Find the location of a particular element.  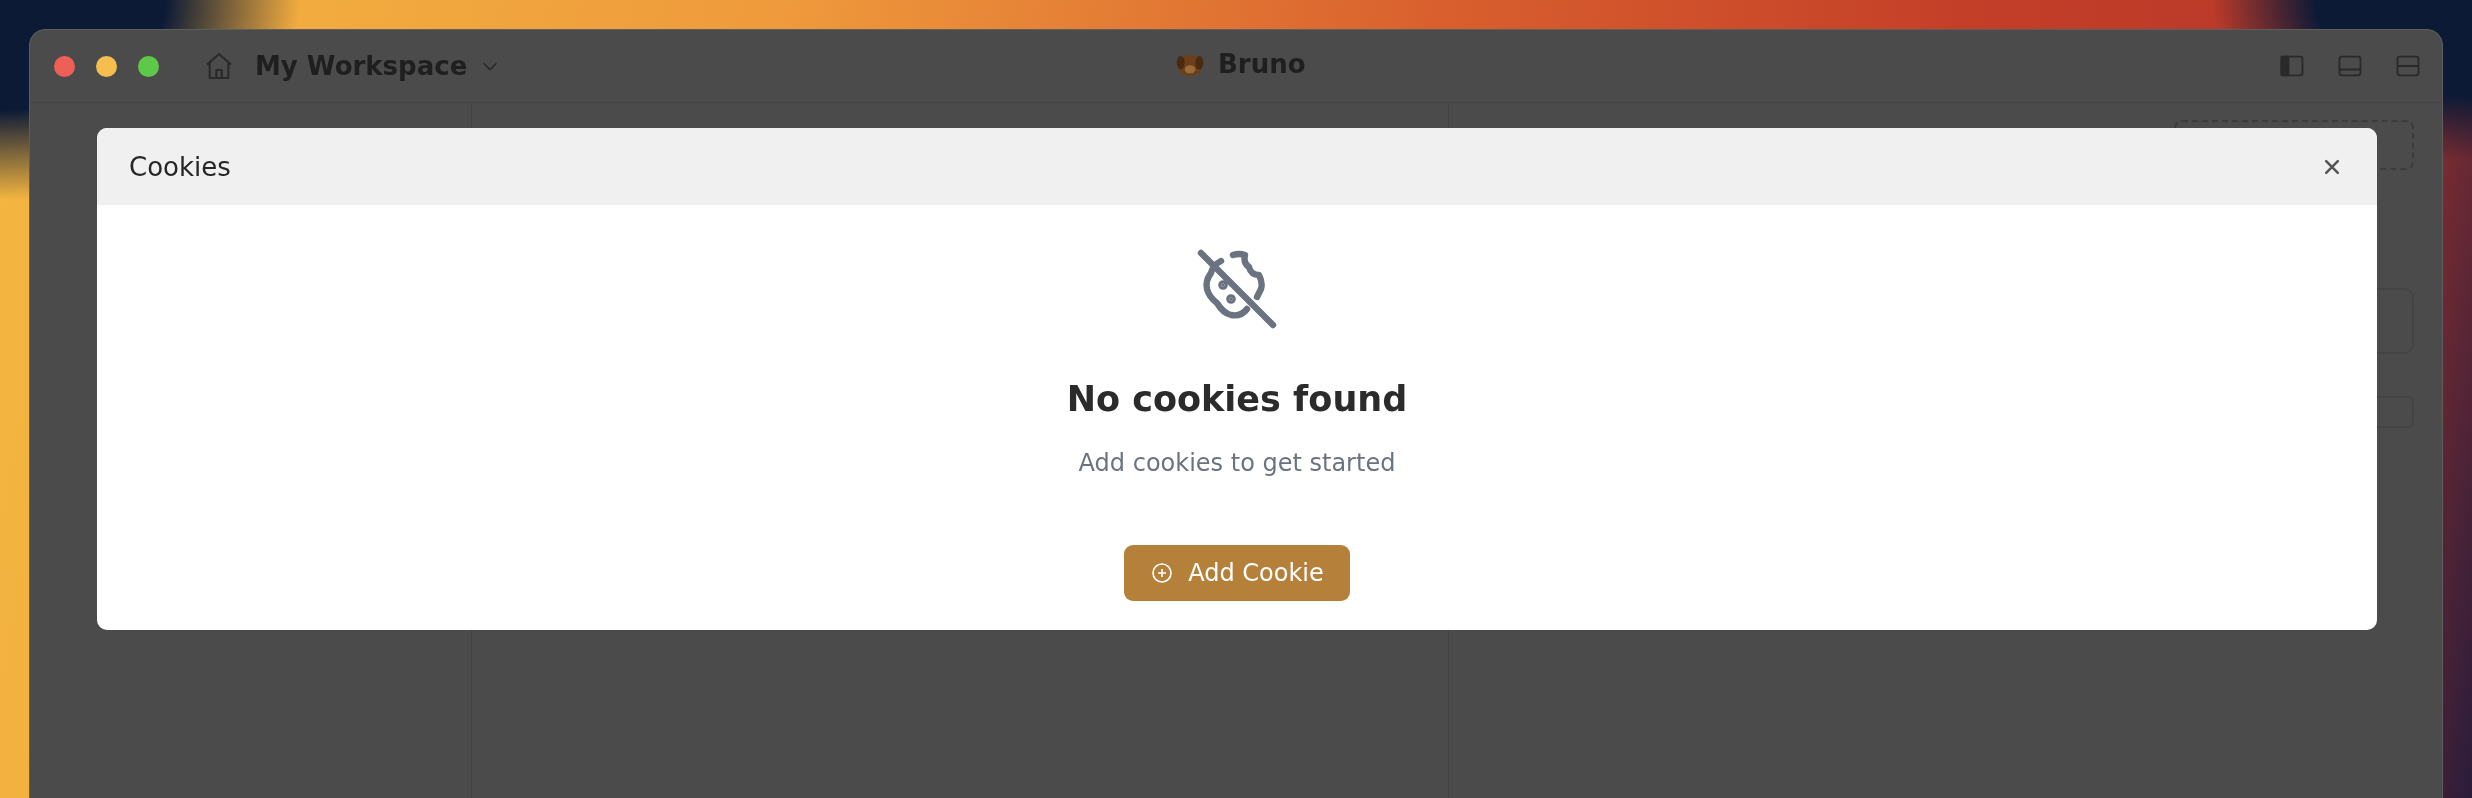

dialog-title: Cookies is located at coordinates (180, 166).